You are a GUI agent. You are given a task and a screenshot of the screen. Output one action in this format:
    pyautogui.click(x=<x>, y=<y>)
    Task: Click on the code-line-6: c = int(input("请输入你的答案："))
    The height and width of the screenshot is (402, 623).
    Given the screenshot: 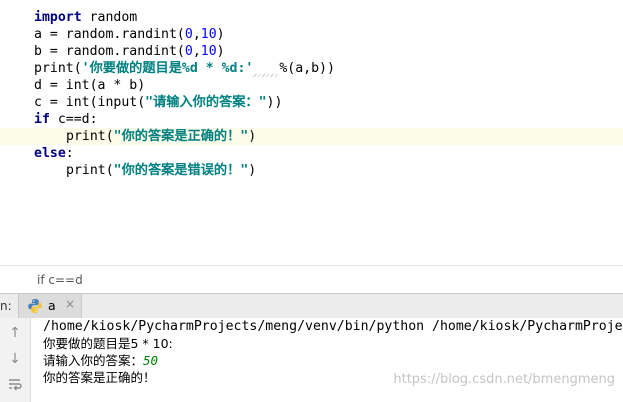 What is the action you would take?
    pyautogui.click(x=158, y=102)
    